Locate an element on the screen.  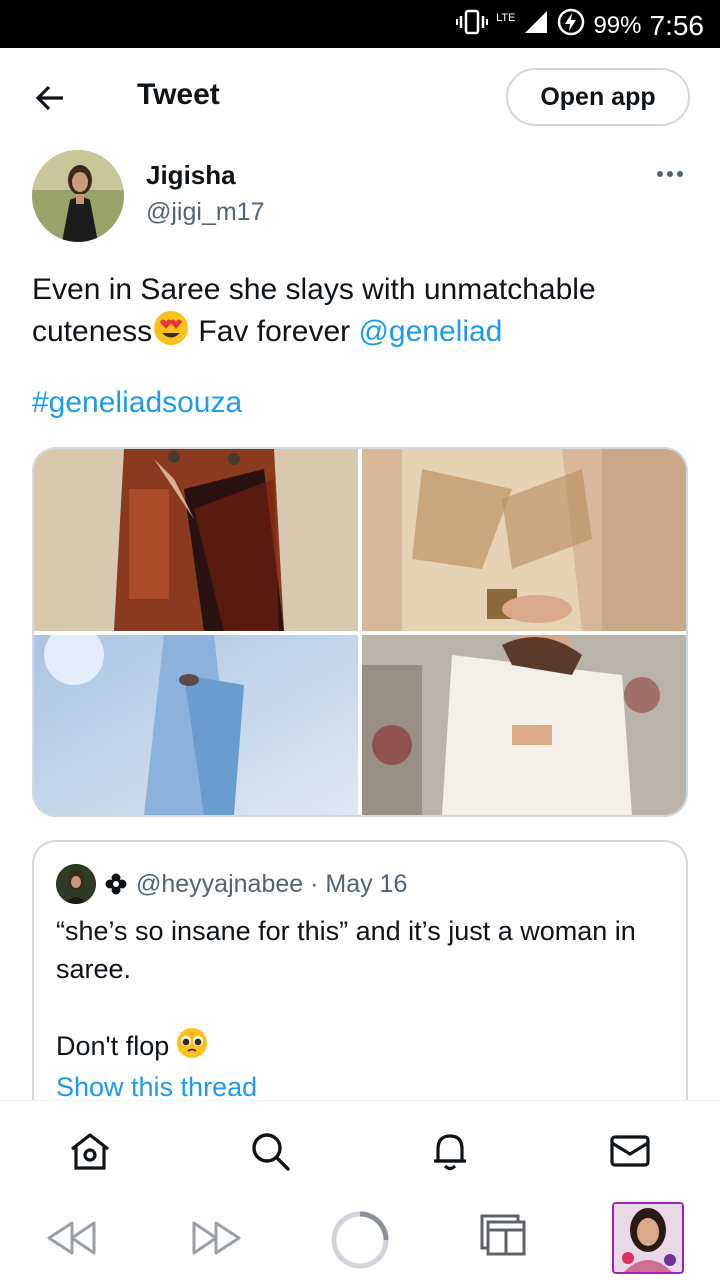
back-icon is located at coordinates (72, 1240).